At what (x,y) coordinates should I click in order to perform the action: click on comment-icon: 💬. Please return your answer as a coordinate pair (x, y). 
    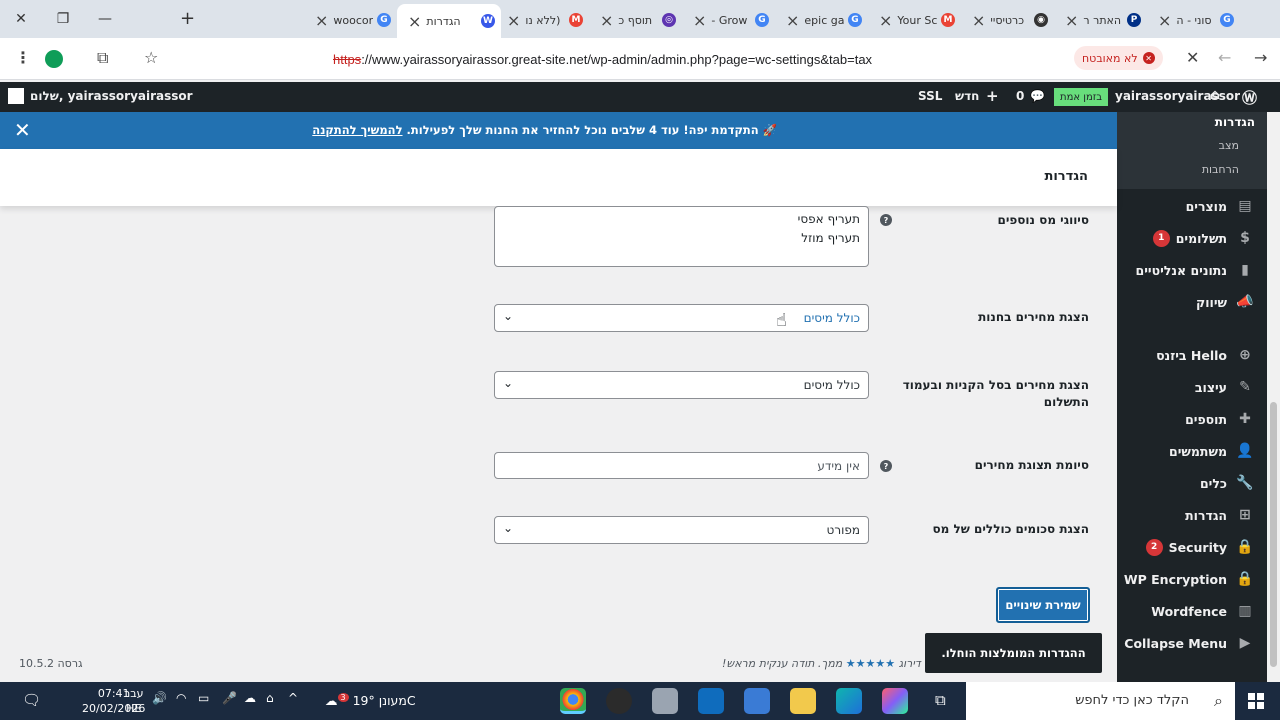
    Looking at the image, I should click on (1037, 96).